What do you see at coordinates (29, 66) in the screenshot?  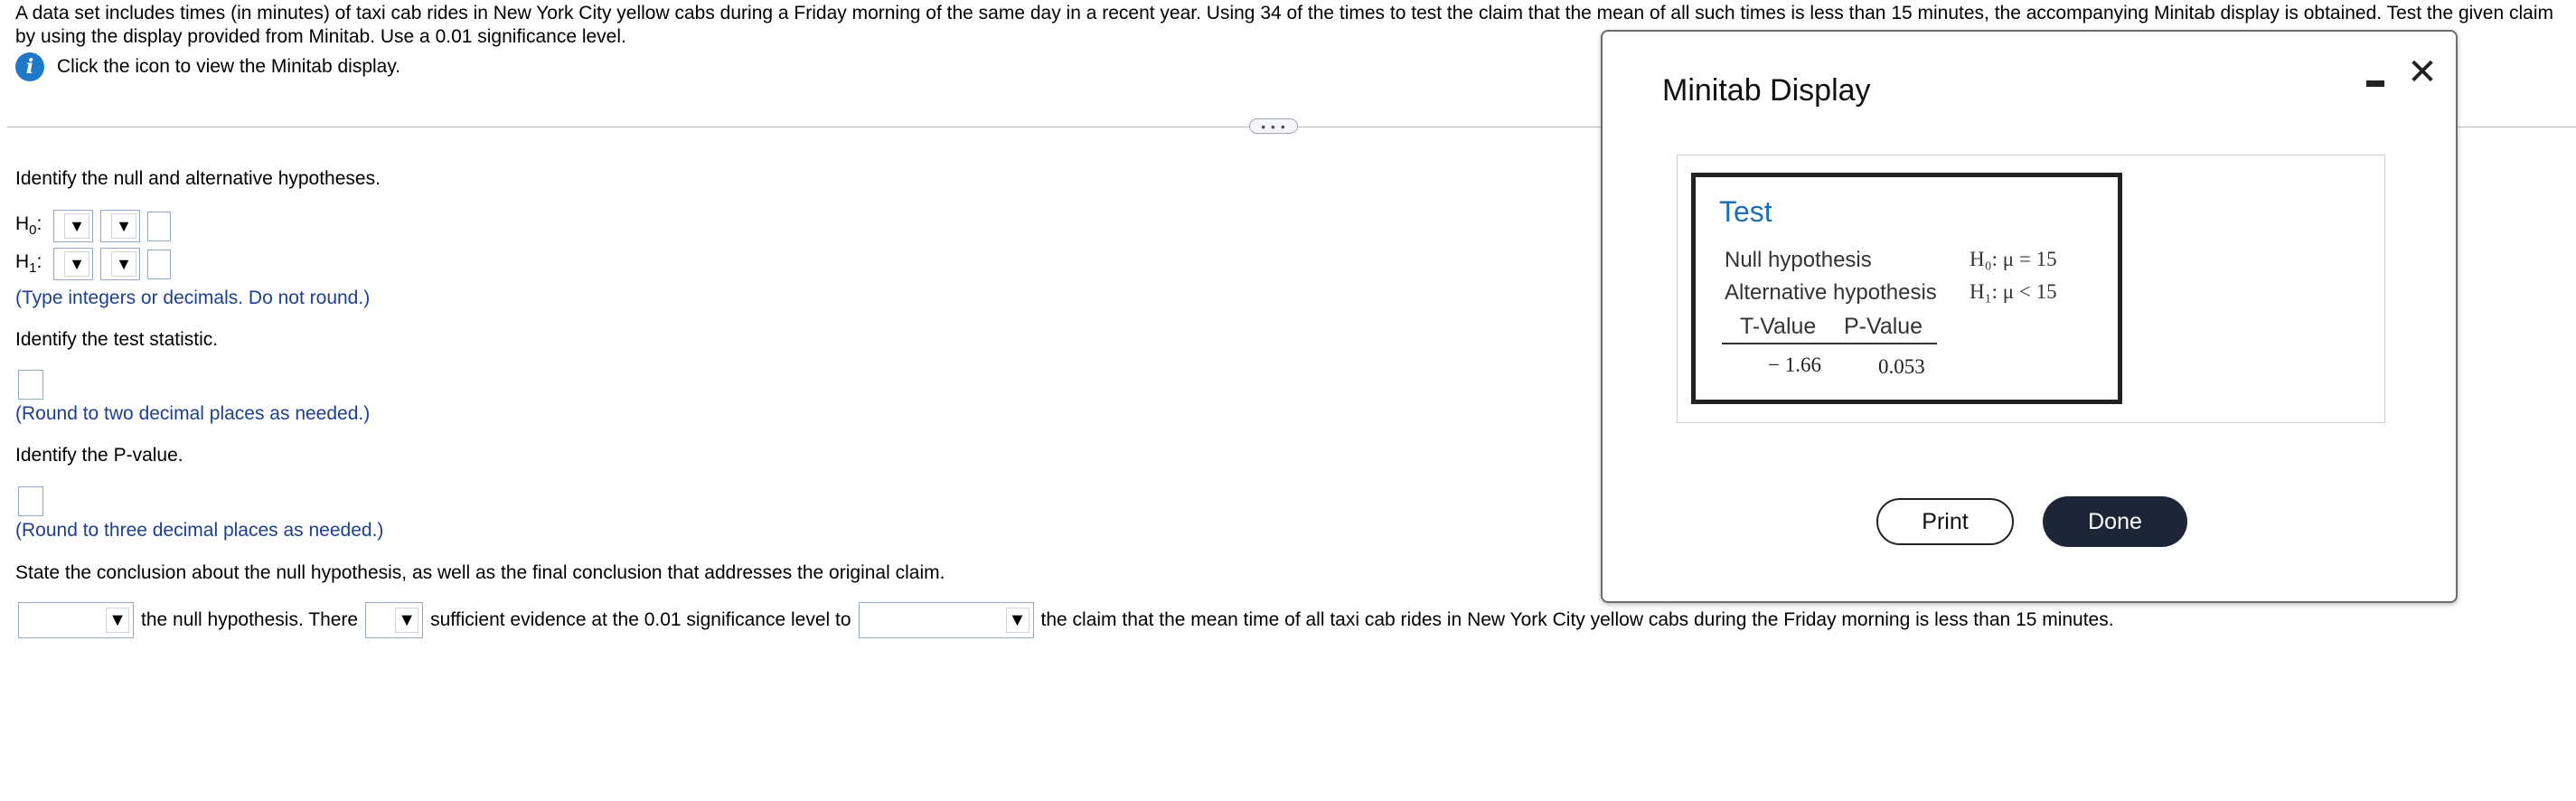 I see `info-icon: i` at bounding box center [29, 66].